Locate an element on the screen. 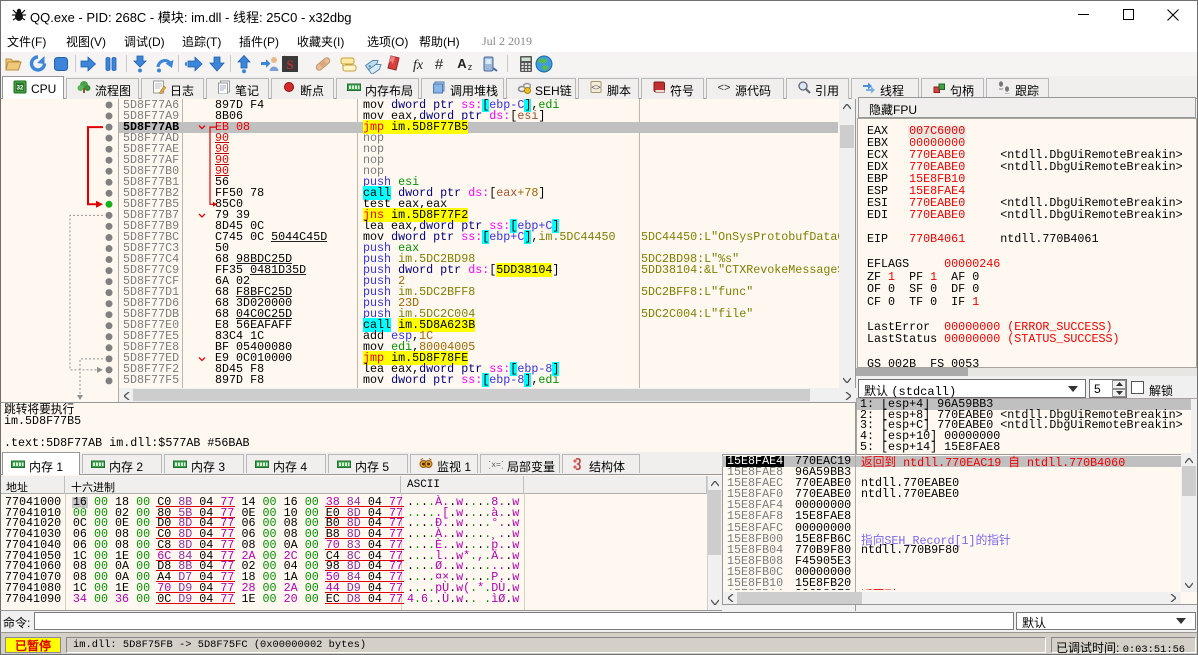  svg-text: fx is located at coordinates (418, 65).